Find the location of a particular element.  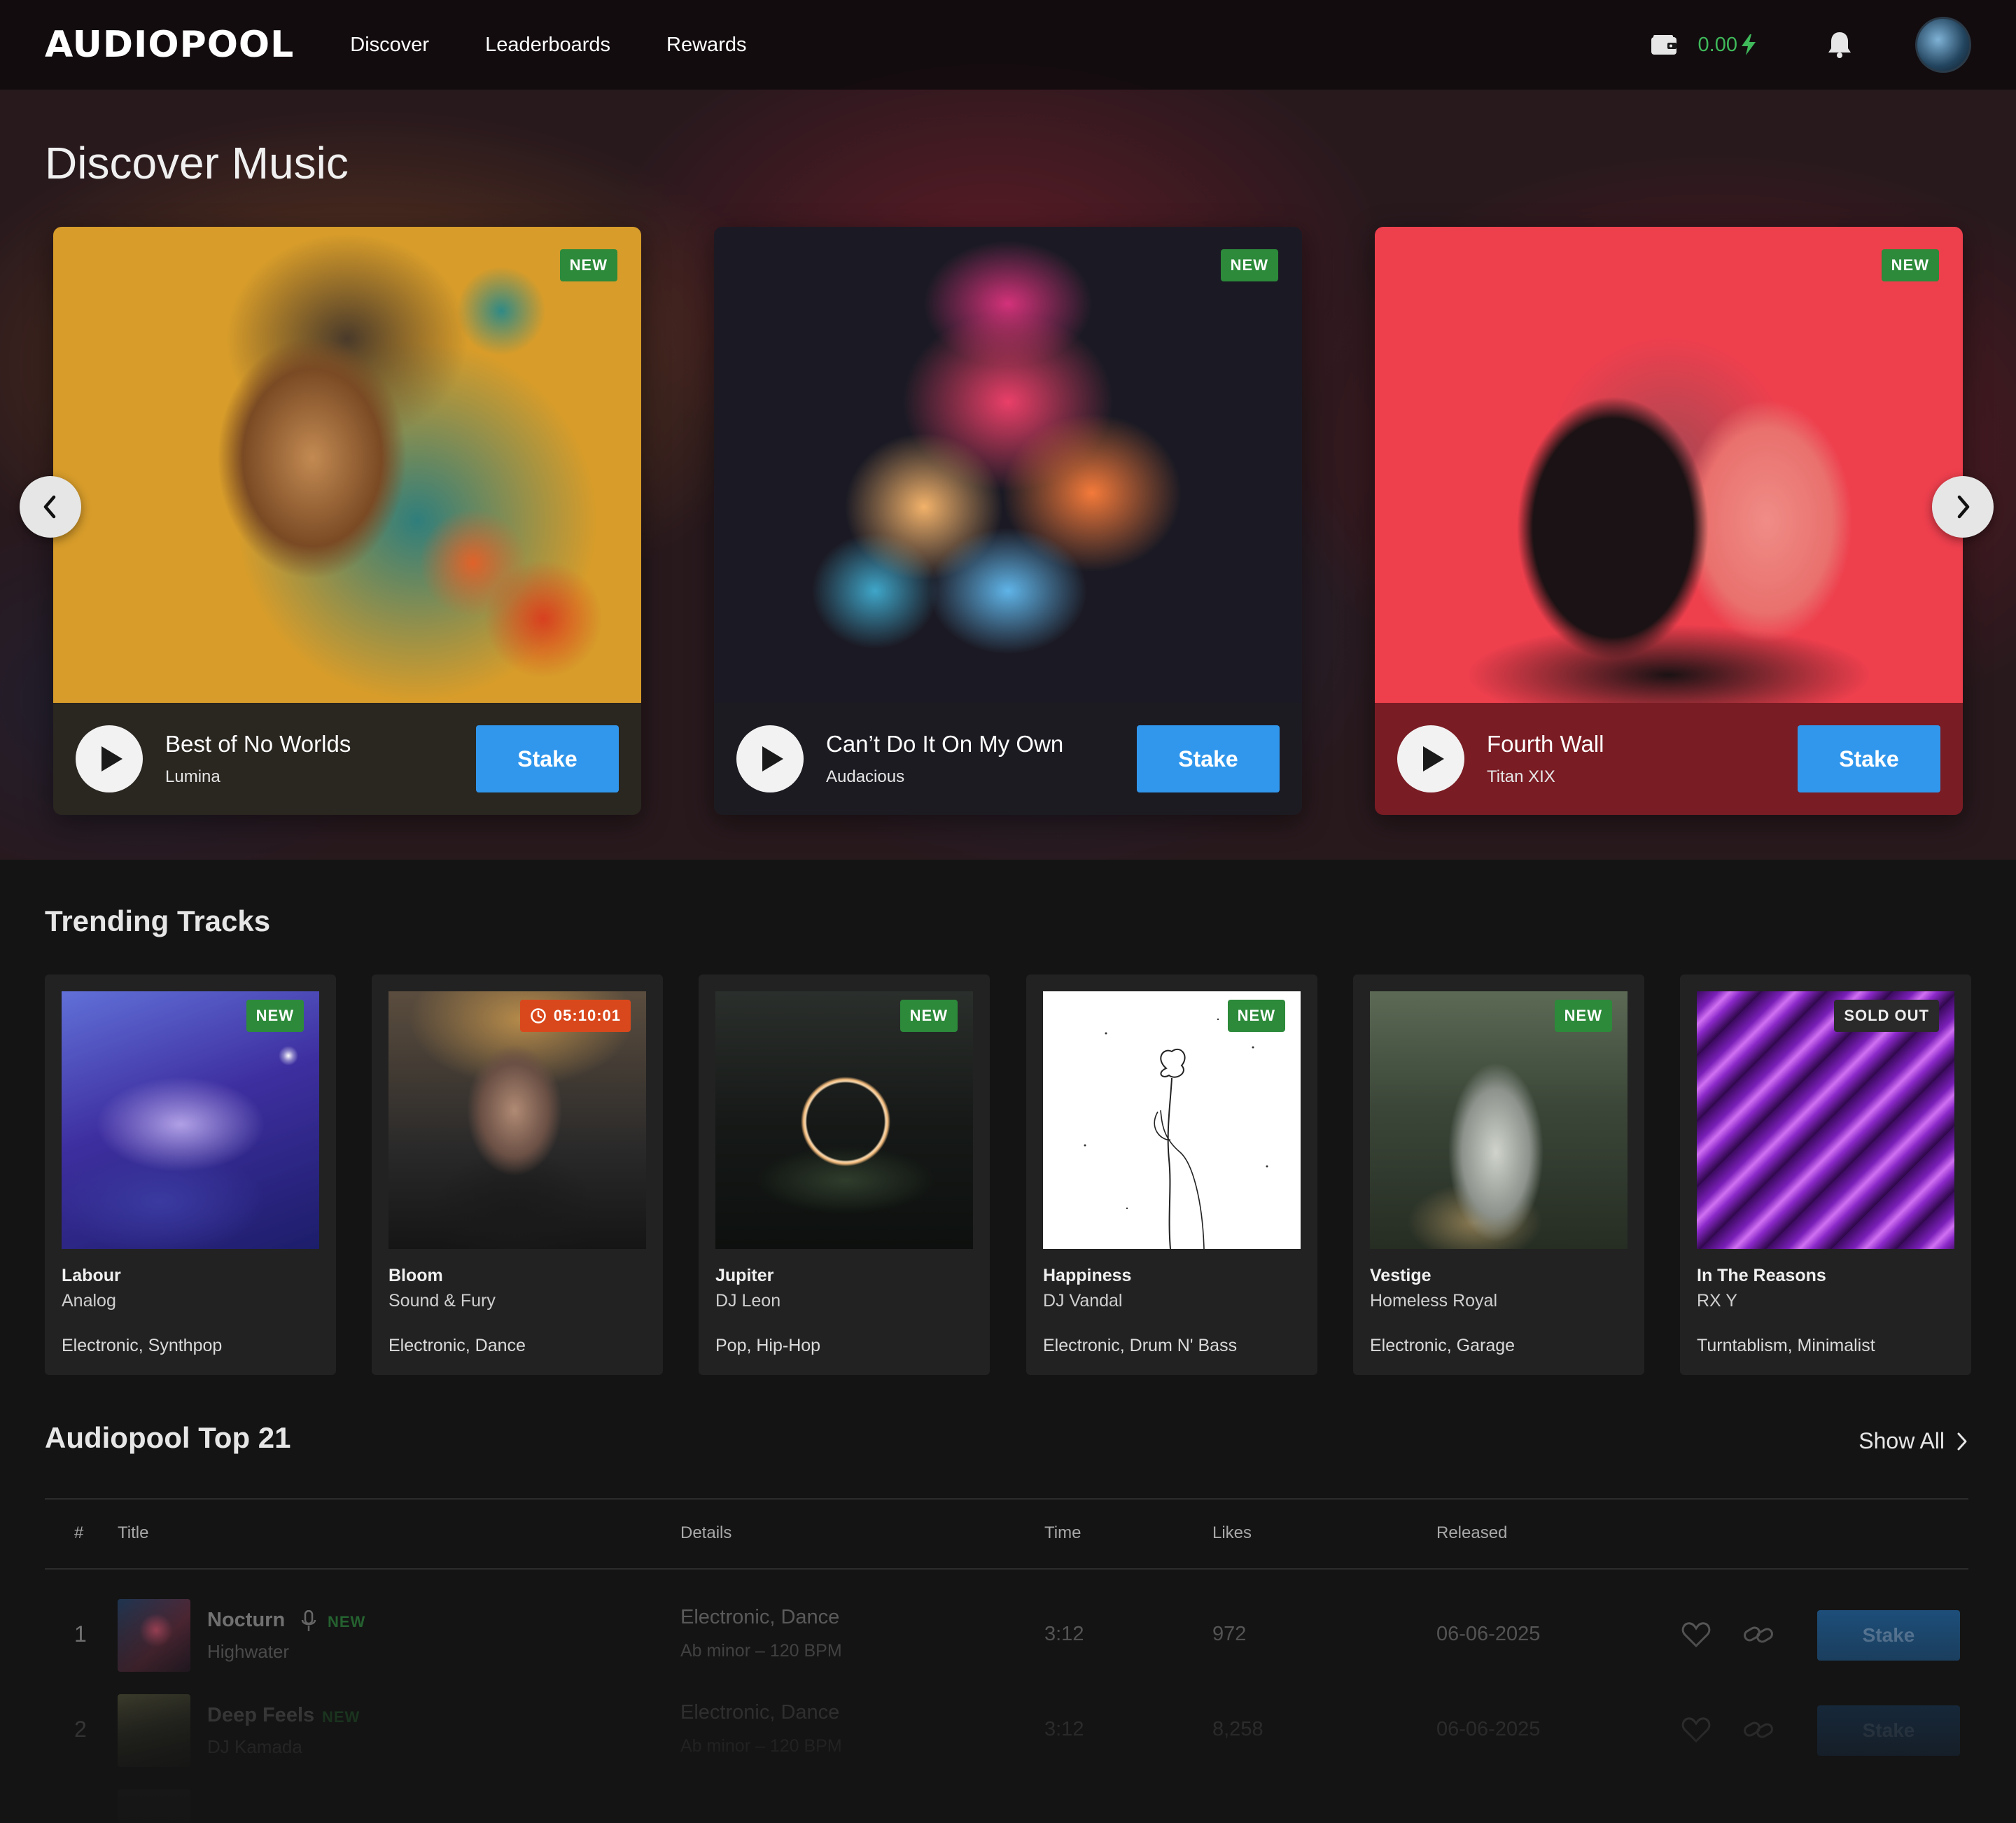

track-artist: DJ Vandal is located at coordinates (1083, 1301).